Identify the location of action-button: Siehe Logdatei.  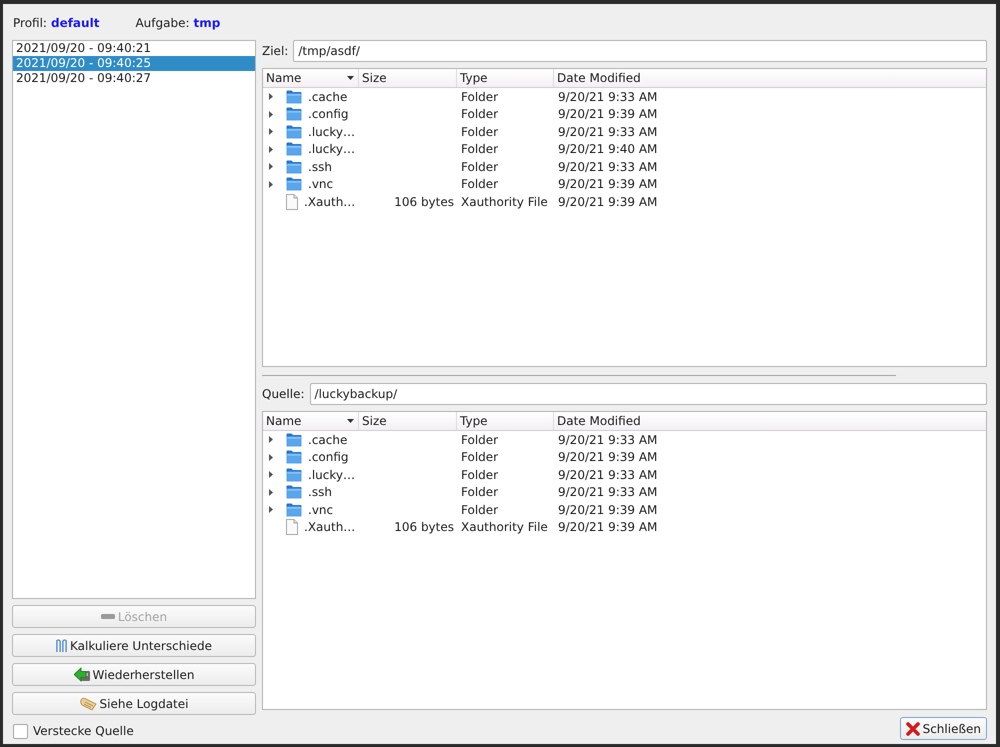
(134, 703).